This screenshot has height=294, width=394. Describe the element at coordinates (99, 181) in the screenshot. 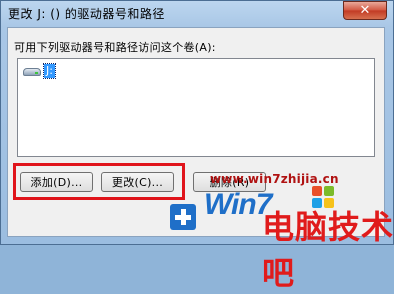

I see `highlight-box` at that location.